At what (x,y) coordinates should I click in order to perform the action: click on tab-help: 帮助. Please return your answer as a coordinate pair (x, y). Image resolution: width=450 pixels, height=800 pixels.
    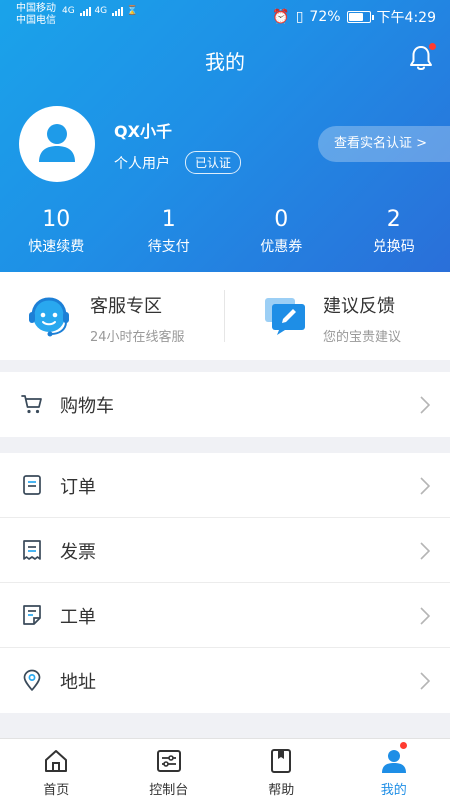
    Looking at the image, I should click on (281, 769).